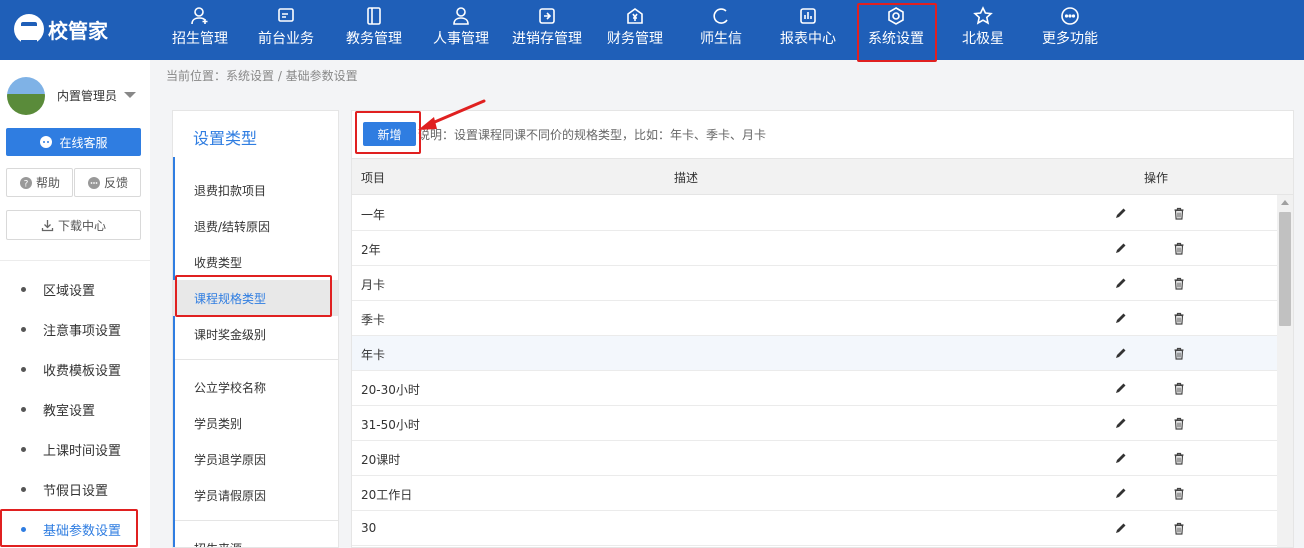 The height and width of the screenshot is (548, 1304). I want to click on caret-down-icon, so click(130, 95).